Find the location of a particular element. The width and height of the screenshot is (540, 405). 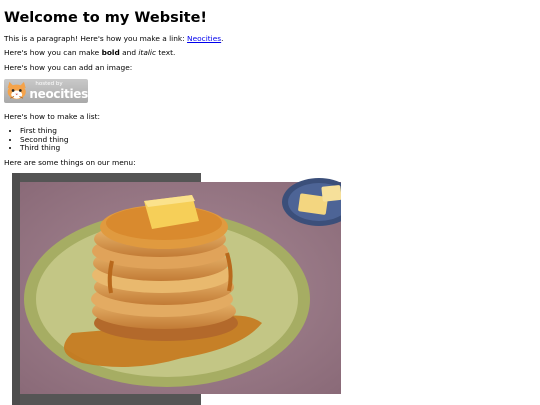

menu-paragraph: Here are some things on our menu: is located at coordinates (70, 162).